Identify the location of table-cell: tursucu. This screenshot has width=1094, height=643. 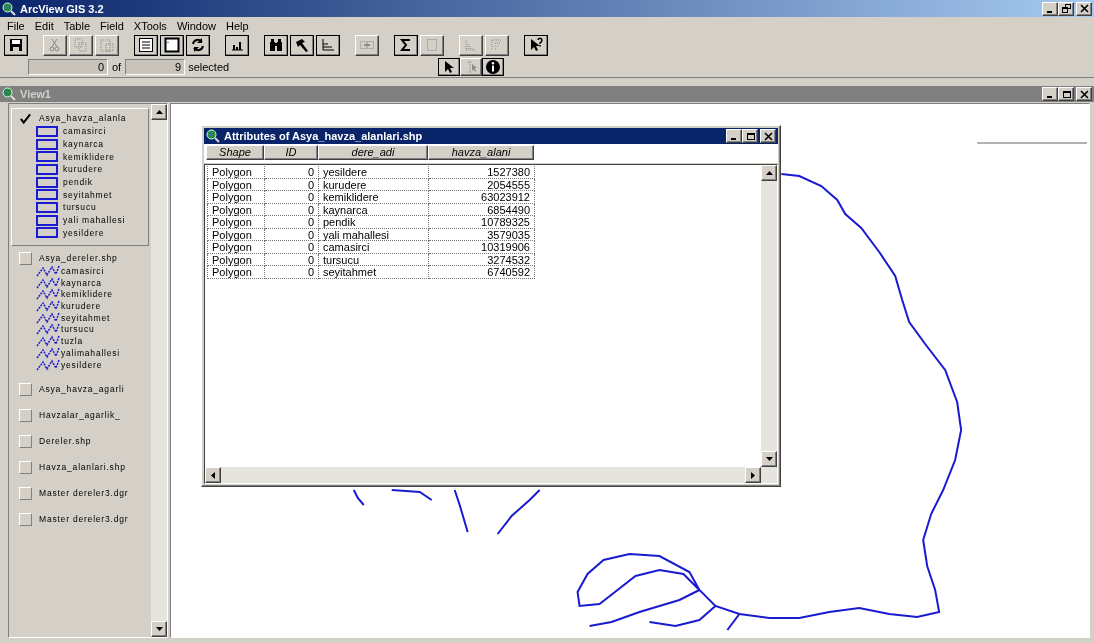
(374, 259).